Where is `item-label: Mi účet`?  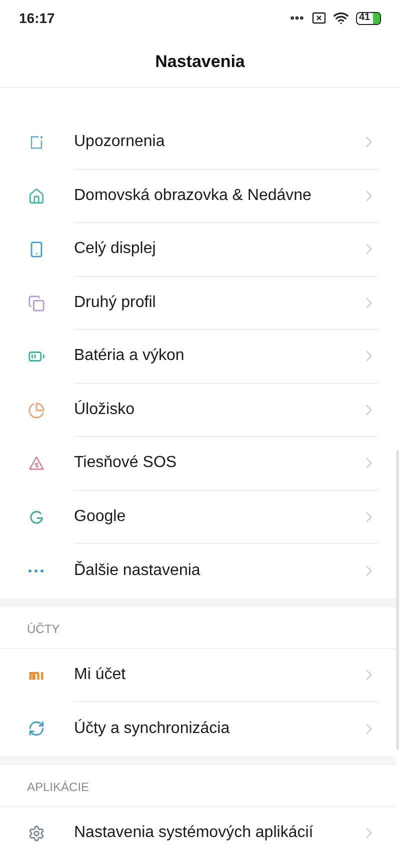
item-label: Mi účet is located at coordinates (100, 674).